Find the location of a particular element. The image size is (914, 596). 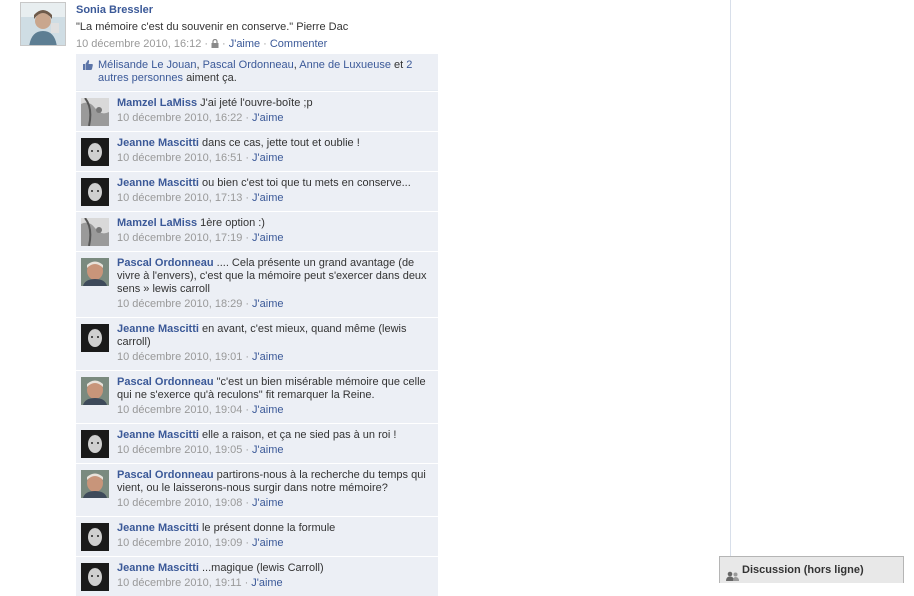

post-timestamp: 10 décembre 2010, 16:12 is located at coordinates (138, 44).